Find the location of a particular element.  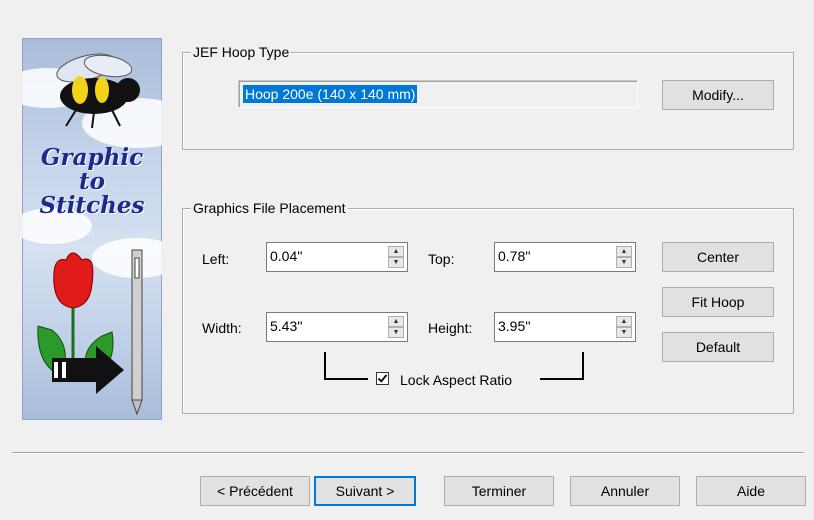

width-spin-field: 5.43'' ▲ ▼ is located at coordinates (337, 327).